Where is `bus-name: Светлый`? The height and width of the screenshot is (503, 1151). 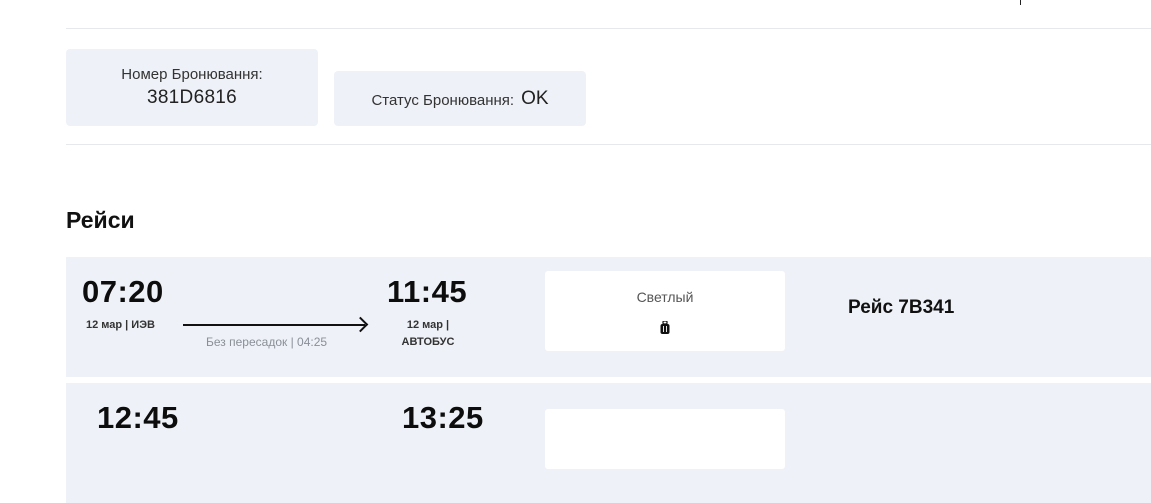 bus-name: Светлый is located at coordinates (665, 297).